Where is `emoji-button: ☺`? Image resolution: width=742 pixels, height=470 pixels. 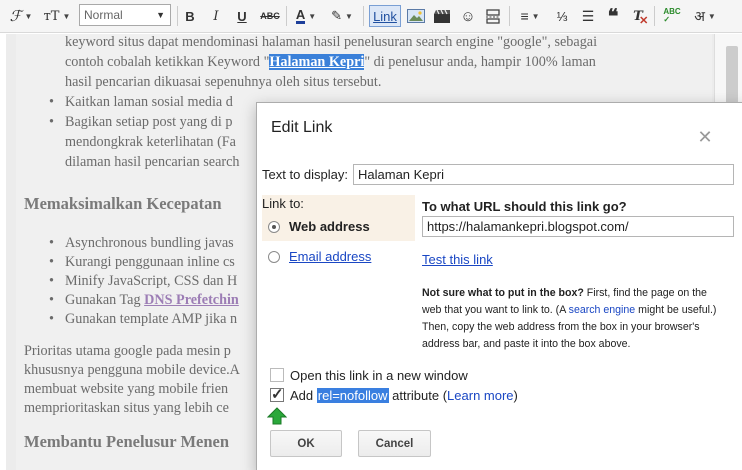
emoji-button: ☺ is located at coordinates (468, 16).